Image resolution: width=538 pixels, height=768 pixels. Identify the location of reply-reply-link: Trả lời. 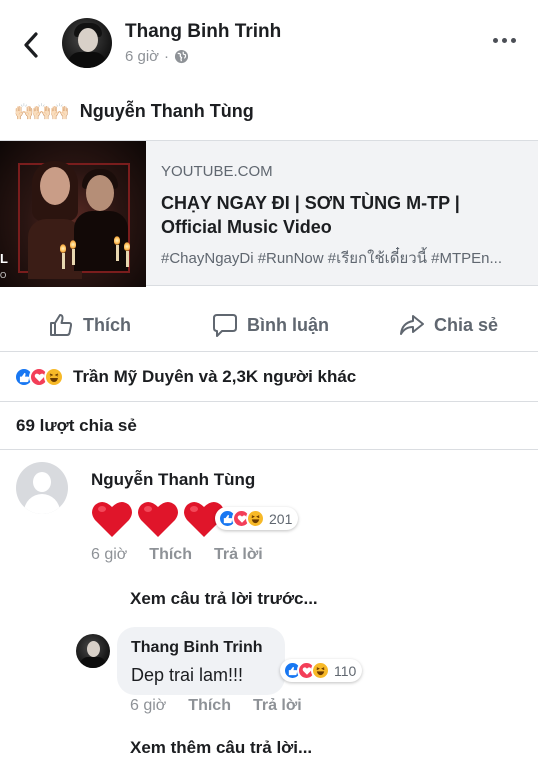
(277, 706).